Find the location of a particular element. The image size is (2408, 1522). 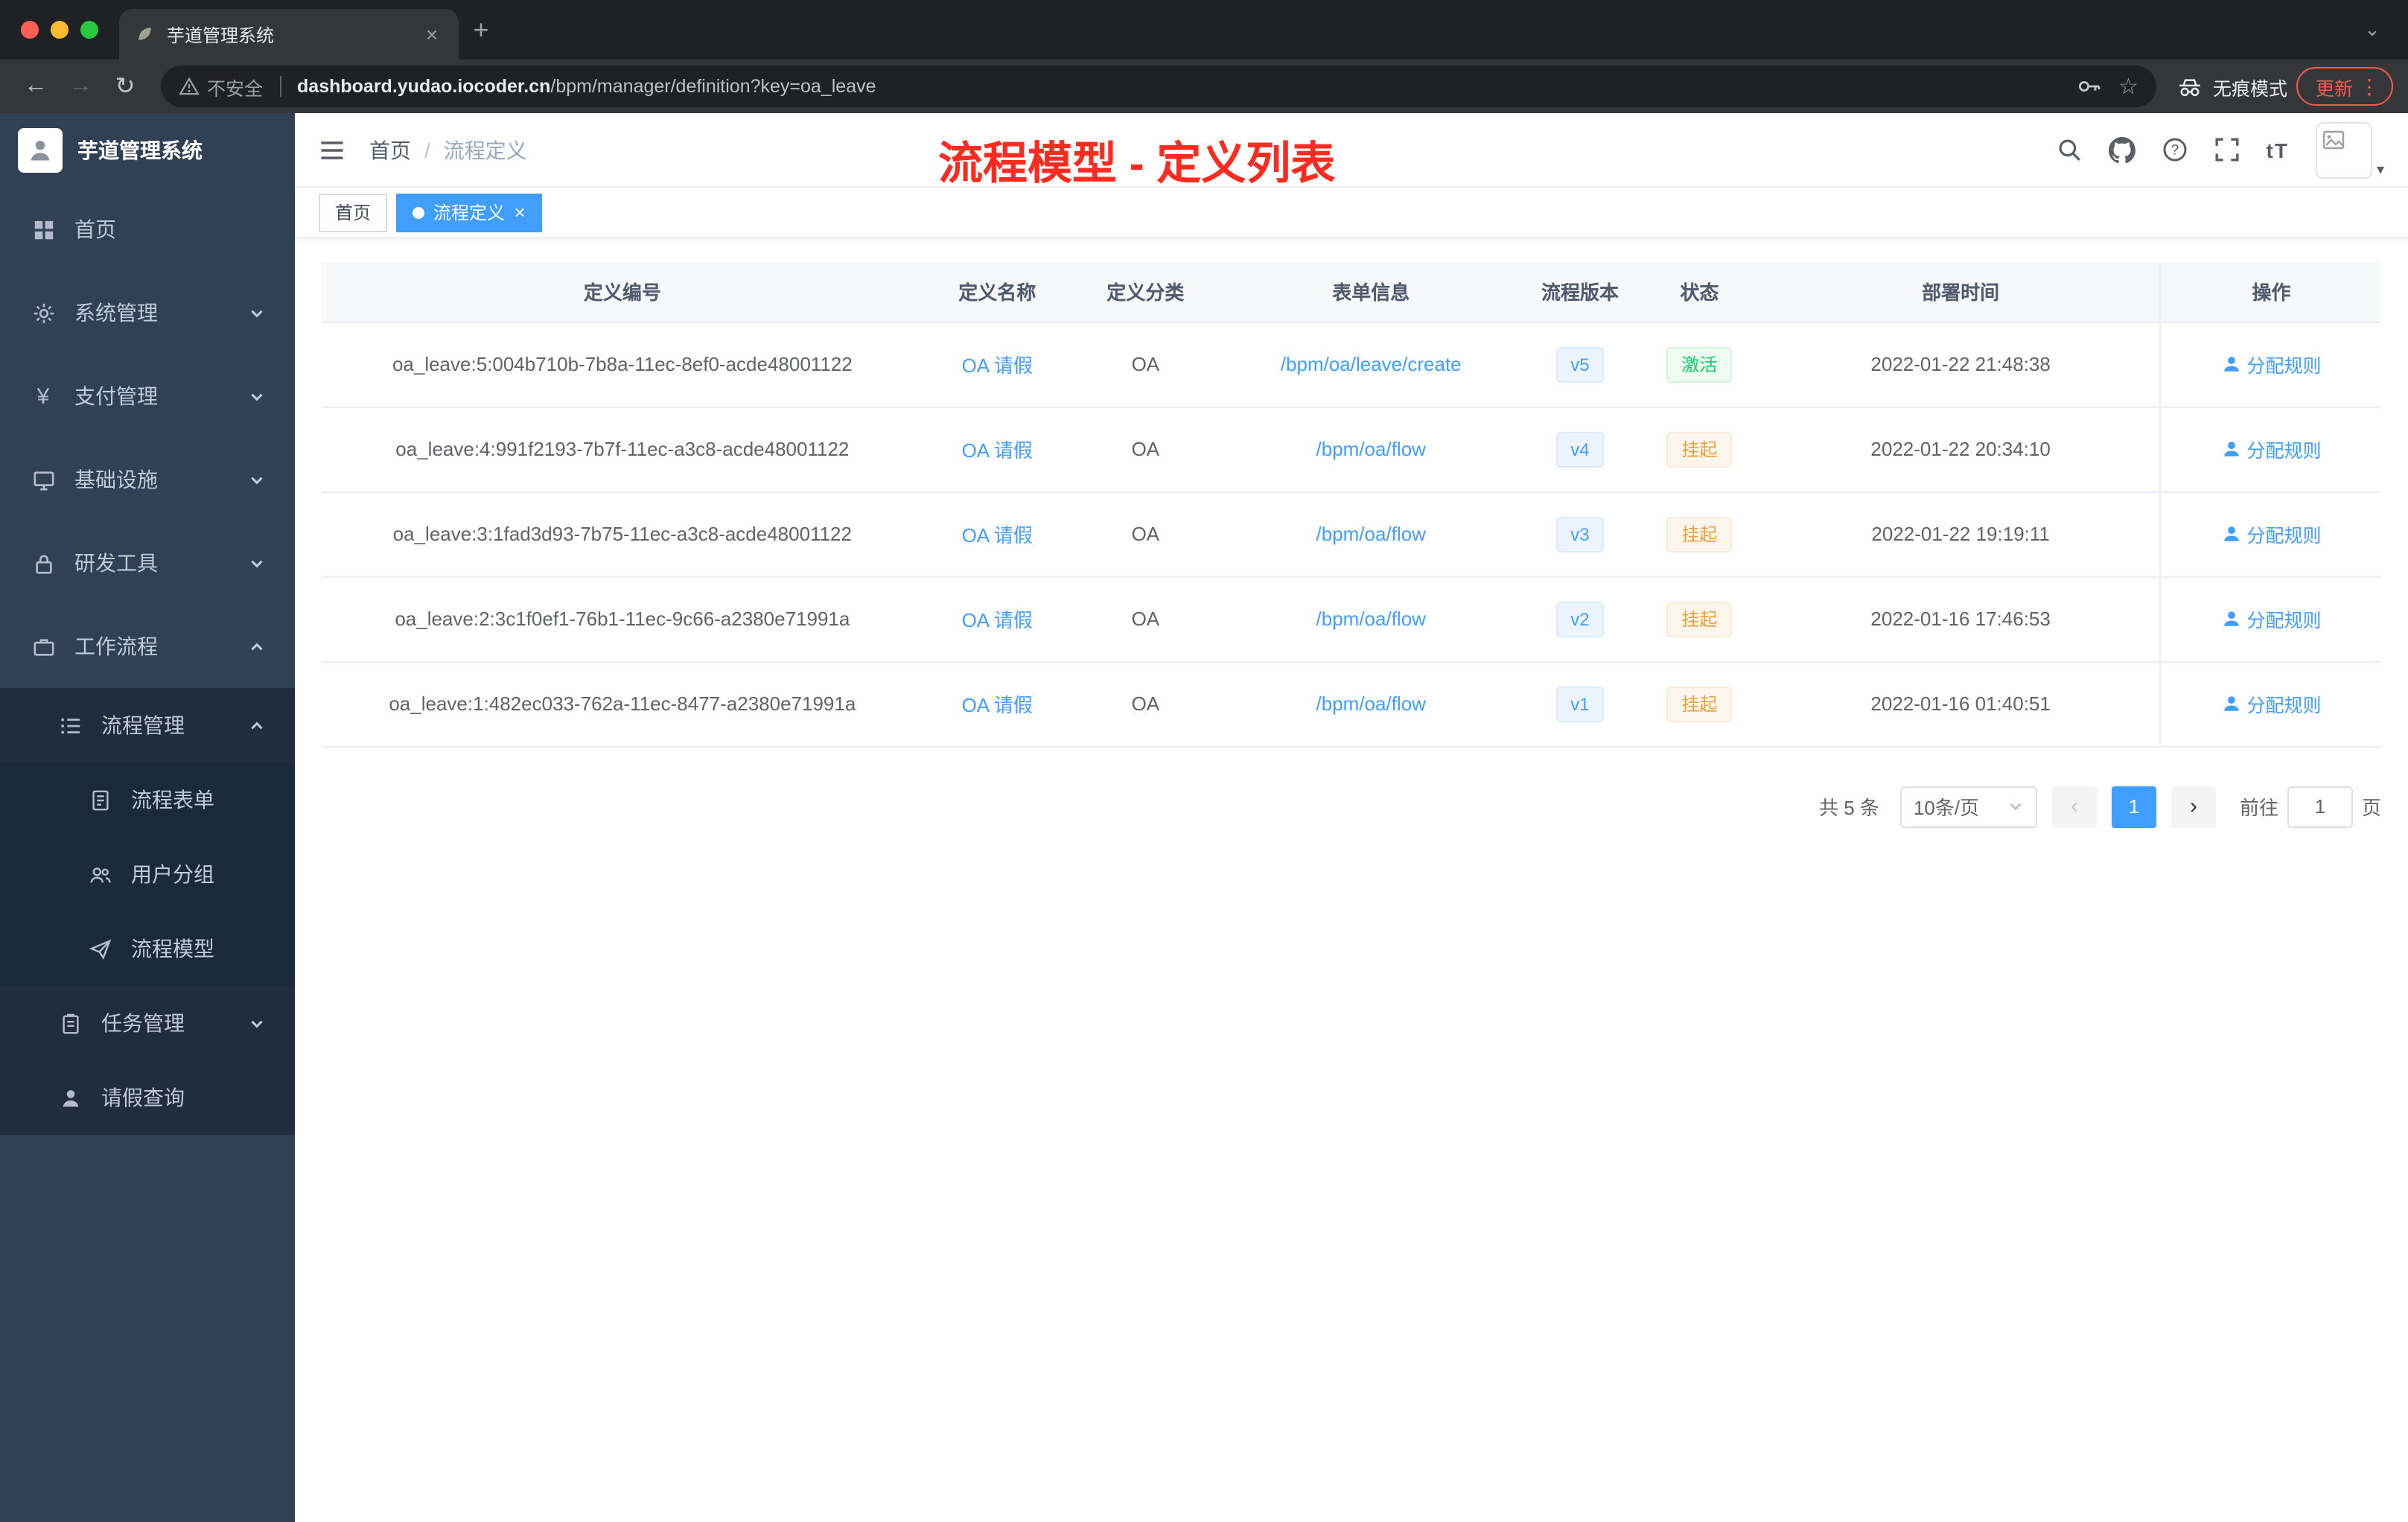

clipboard-icon is located at coordinates (70, 1023).